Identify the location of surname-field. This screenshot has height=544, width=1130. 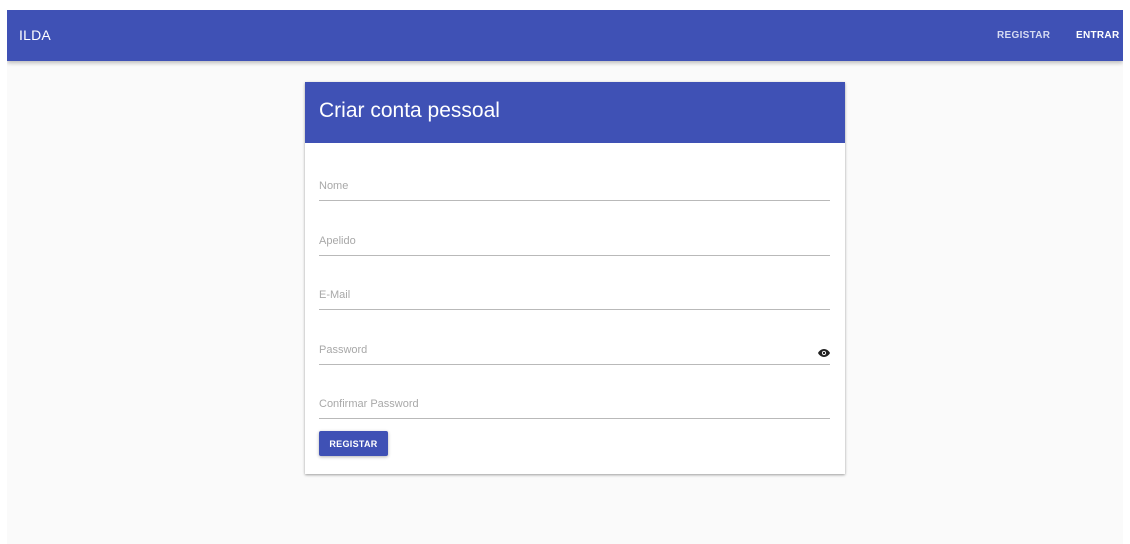
(574, 242).